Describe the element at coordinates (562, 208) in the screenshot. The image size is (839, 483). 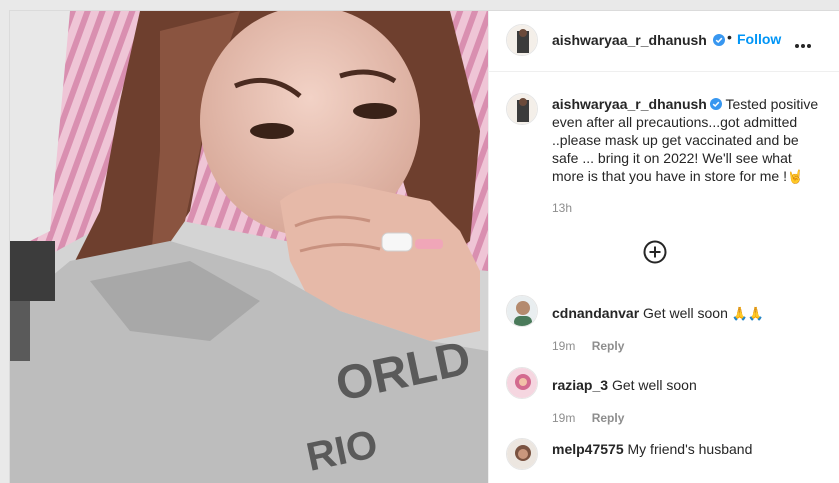
I see `caption-timestamp: 13h` at that location.